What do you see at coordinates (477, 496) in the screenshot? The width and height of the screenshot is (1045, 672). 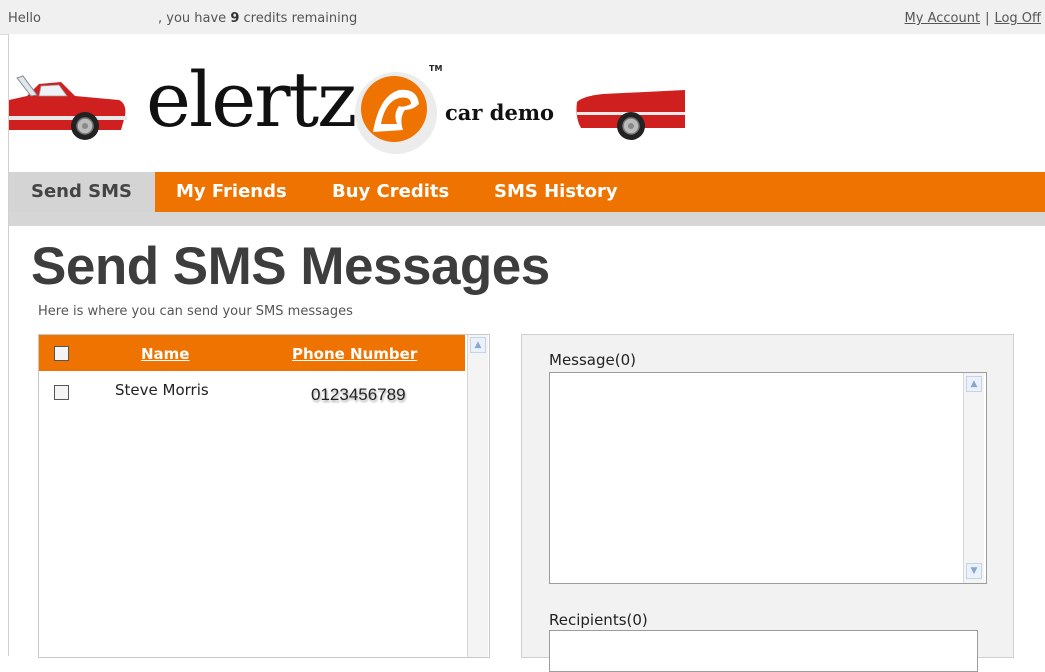 I see `list-scrollbar: ▲` at bounding box center [477, 496].